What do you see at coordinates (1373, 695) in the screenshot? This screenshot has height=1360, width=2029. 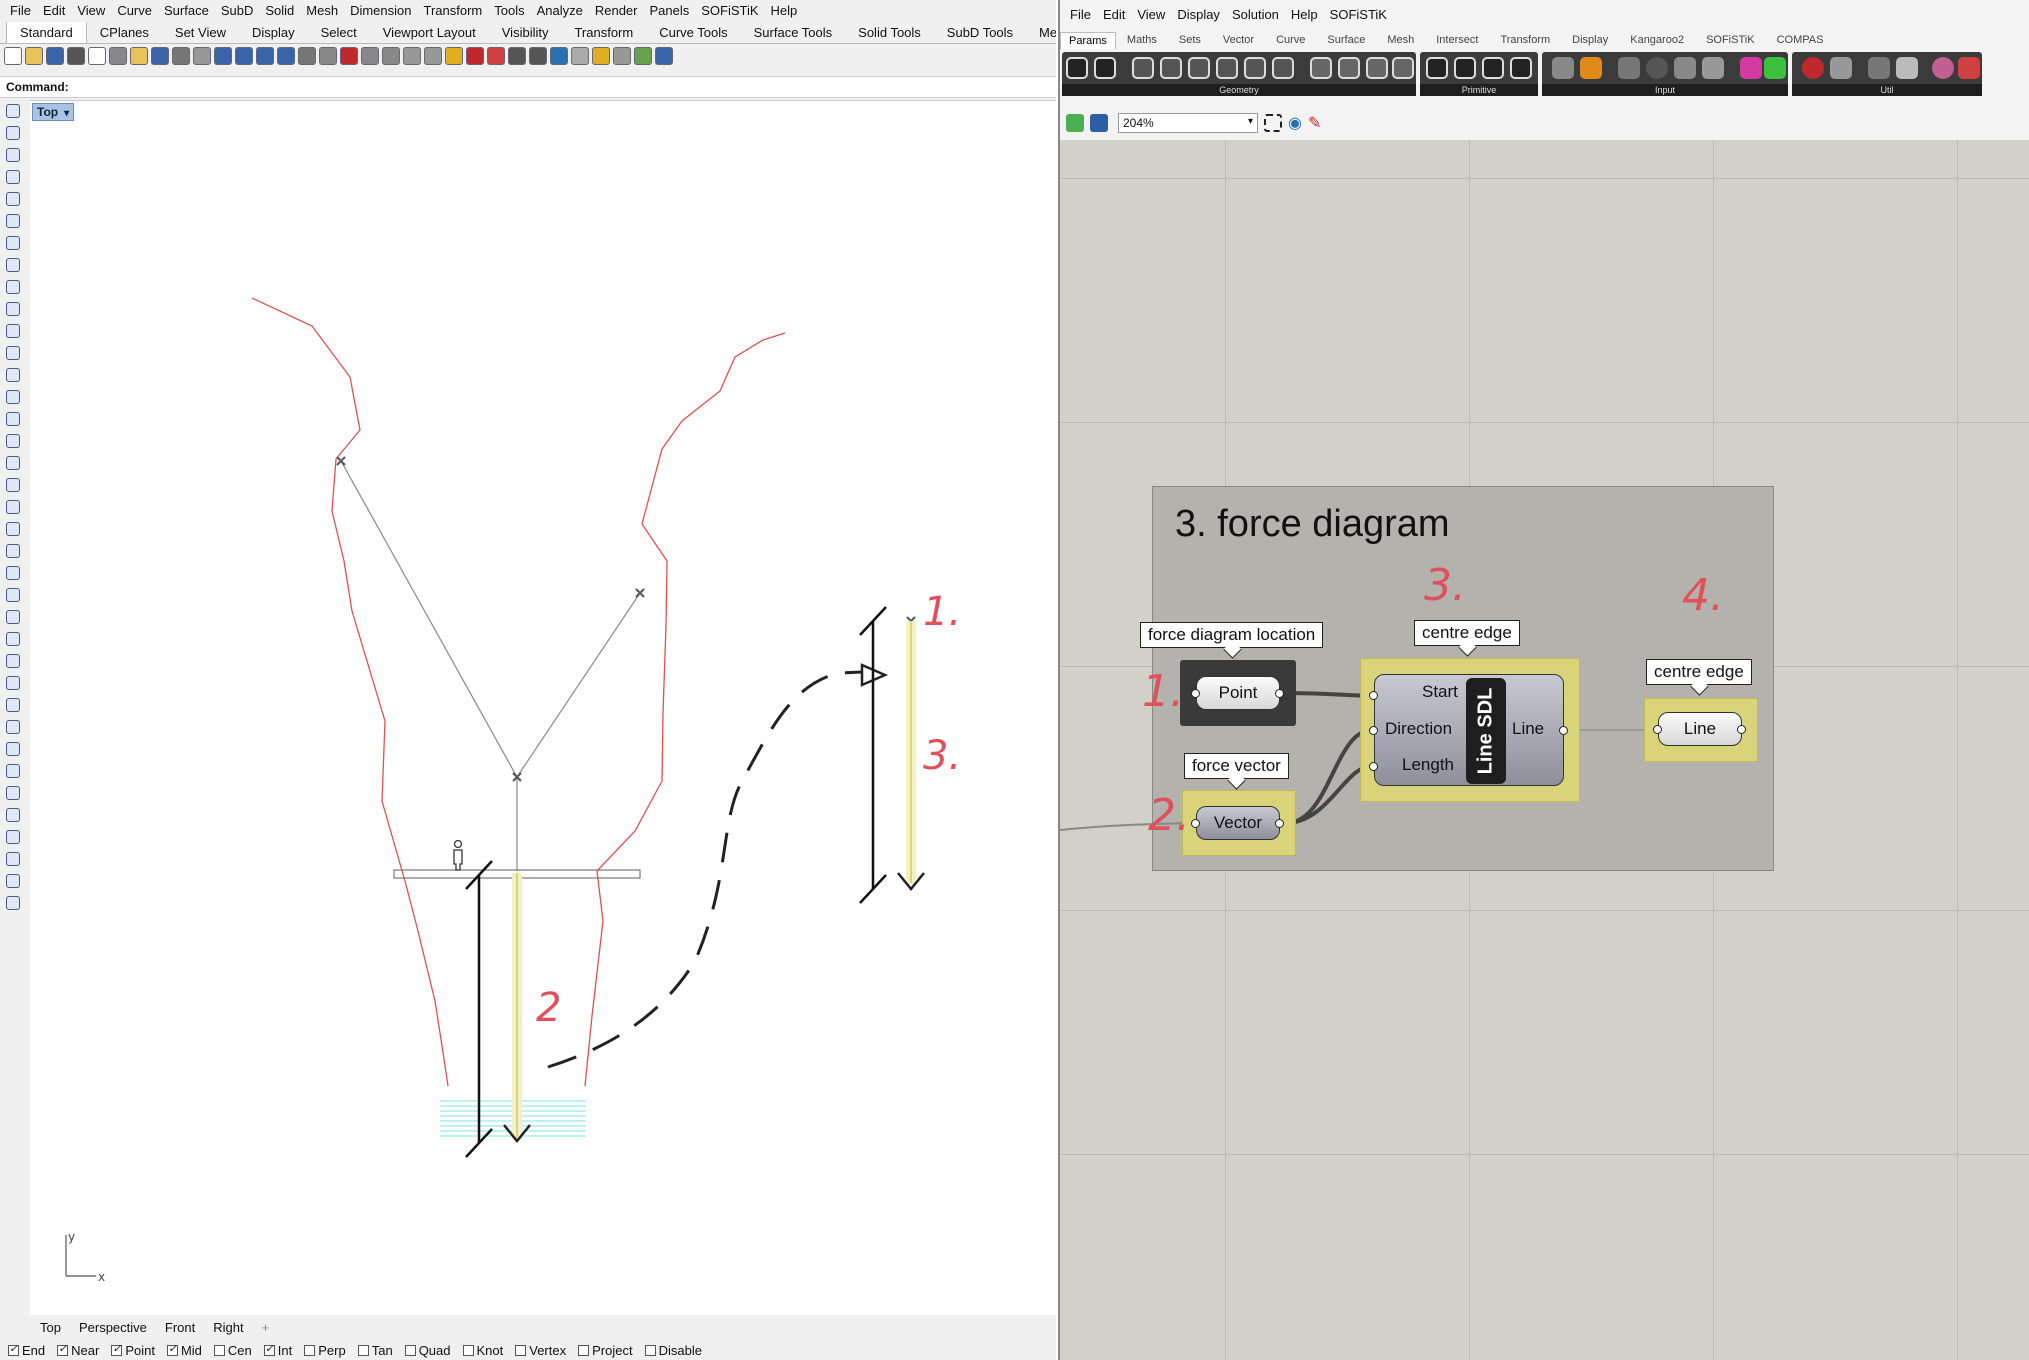 I see `sdl-start-socket` at bounding box center [1373, 695].